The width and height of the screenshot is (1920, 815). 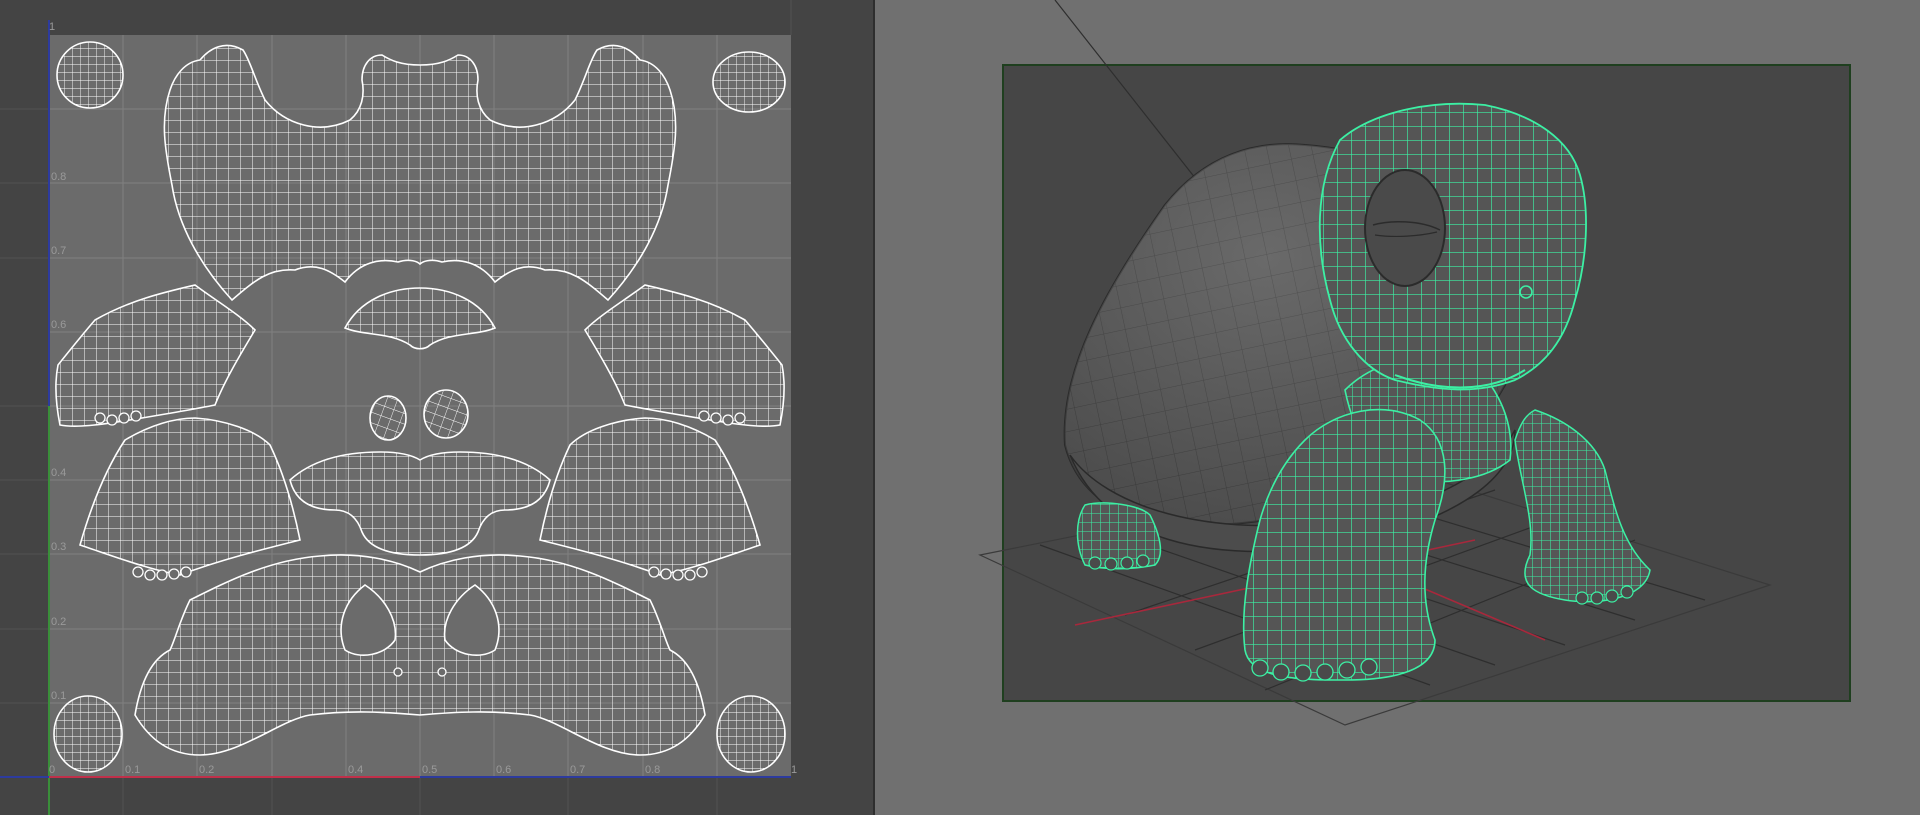 I want to click on v-label-0.7: 0.7, so click(x=58, y=251).